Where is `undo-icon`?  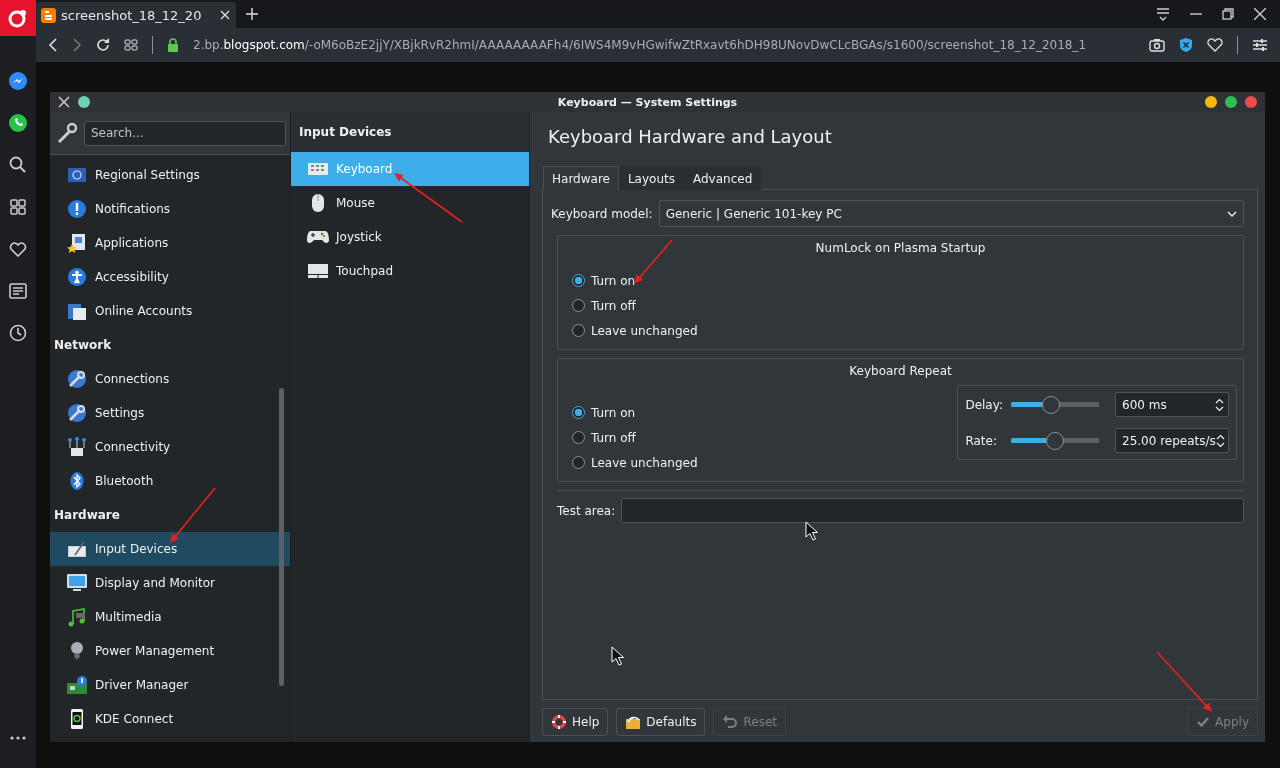
undo-icon is located at coordinates (730, 722).